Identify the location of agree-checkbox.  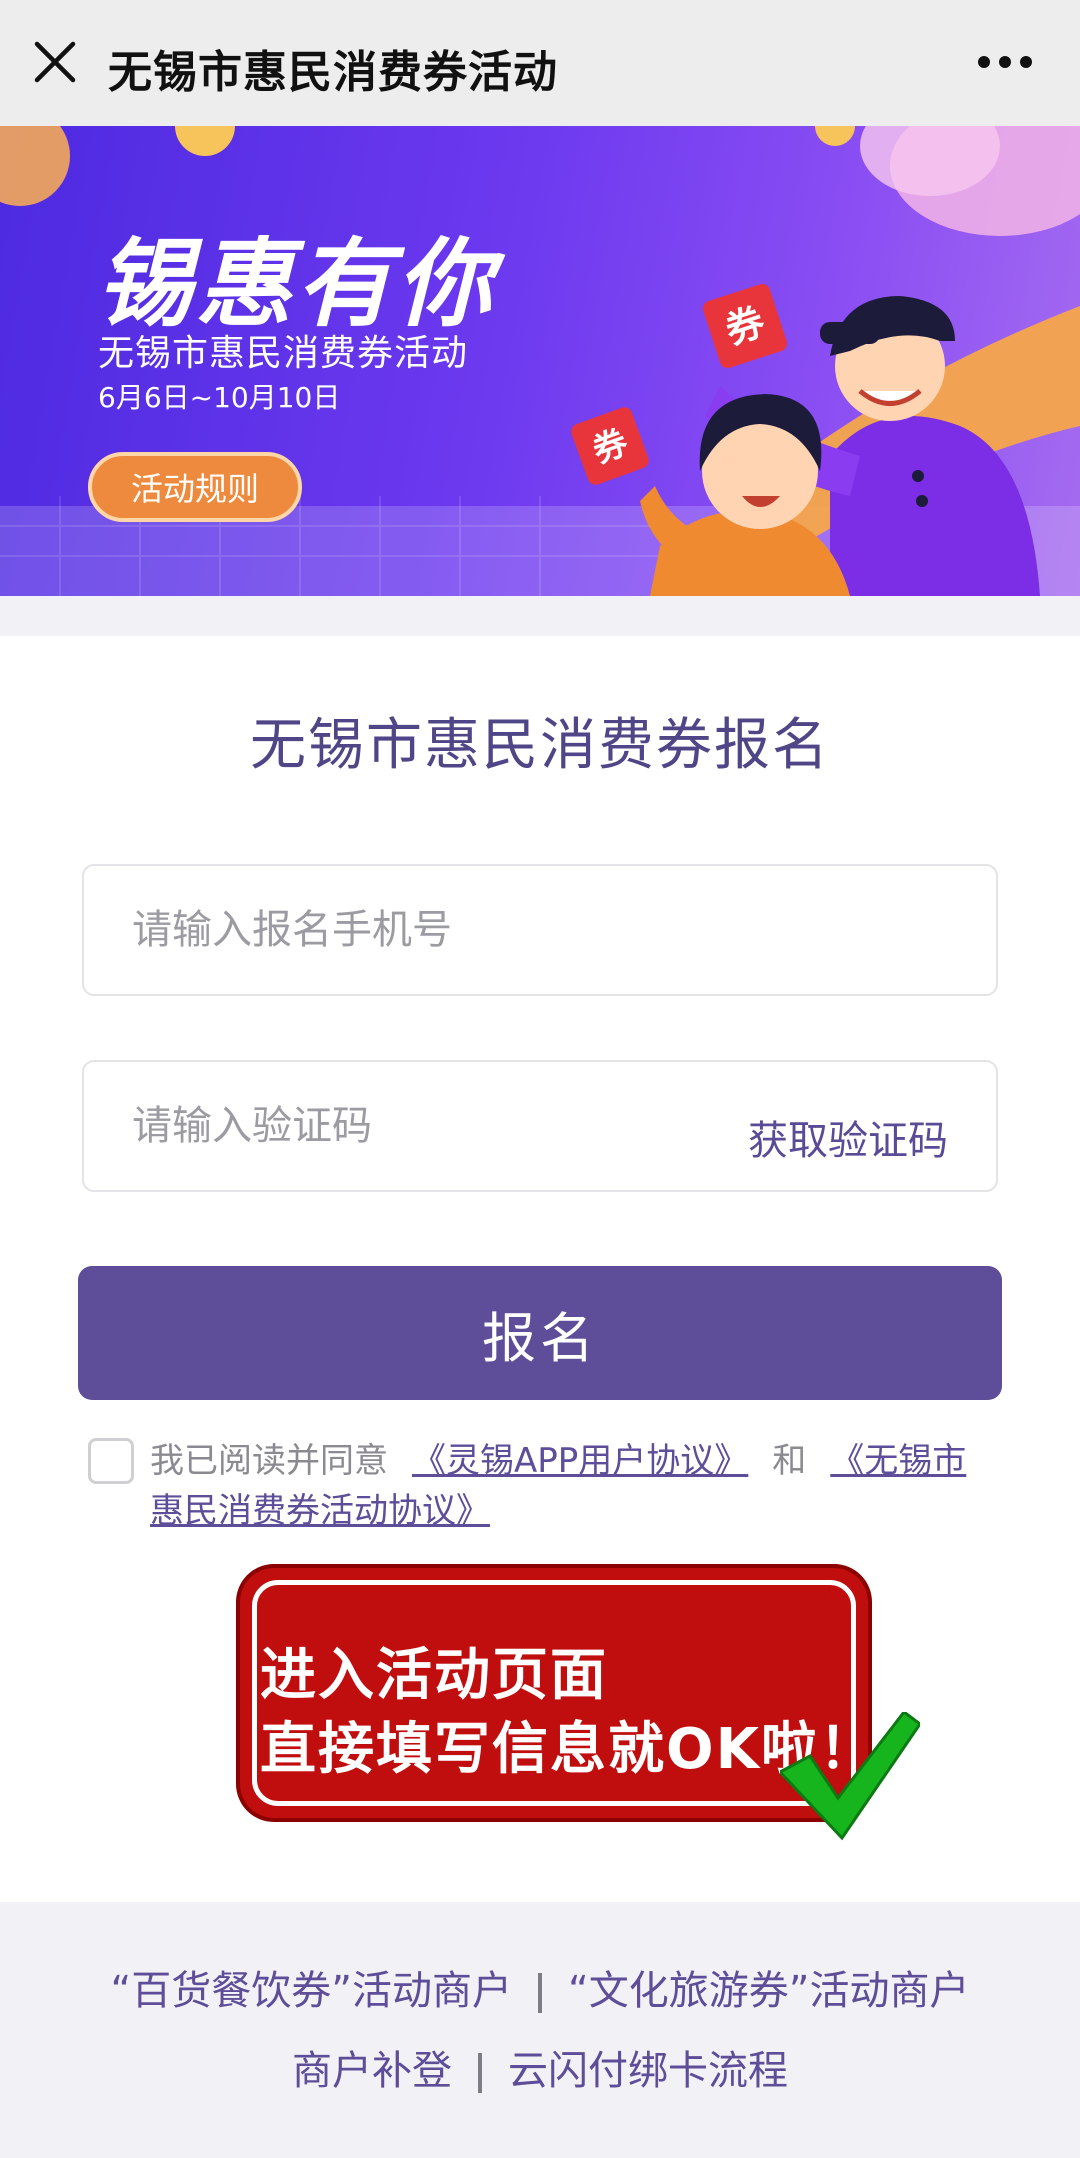
(111, 1461).